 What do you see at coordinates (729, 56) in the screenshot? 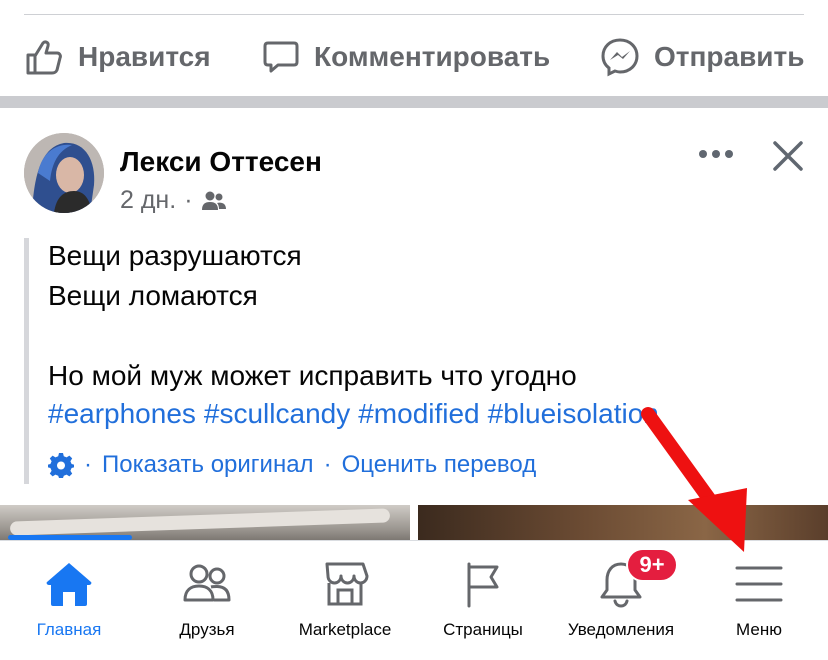
I see `send-label: Отправить` at bounding box center [729, 56].